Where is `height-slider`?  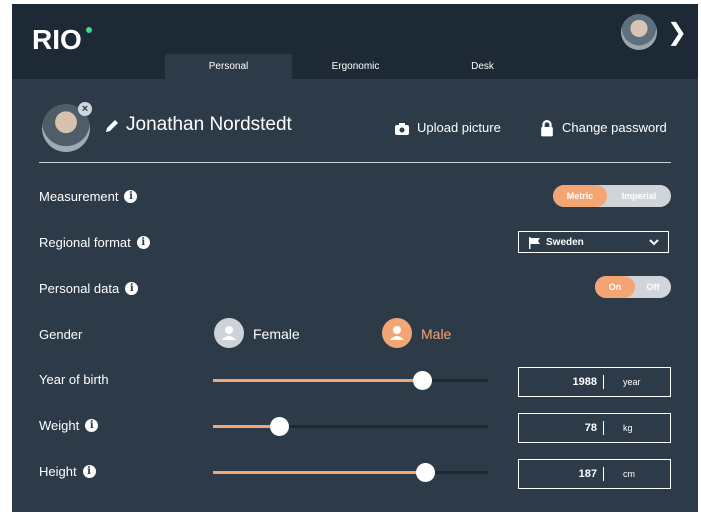 height-slider is located at coordinates (350, 472).